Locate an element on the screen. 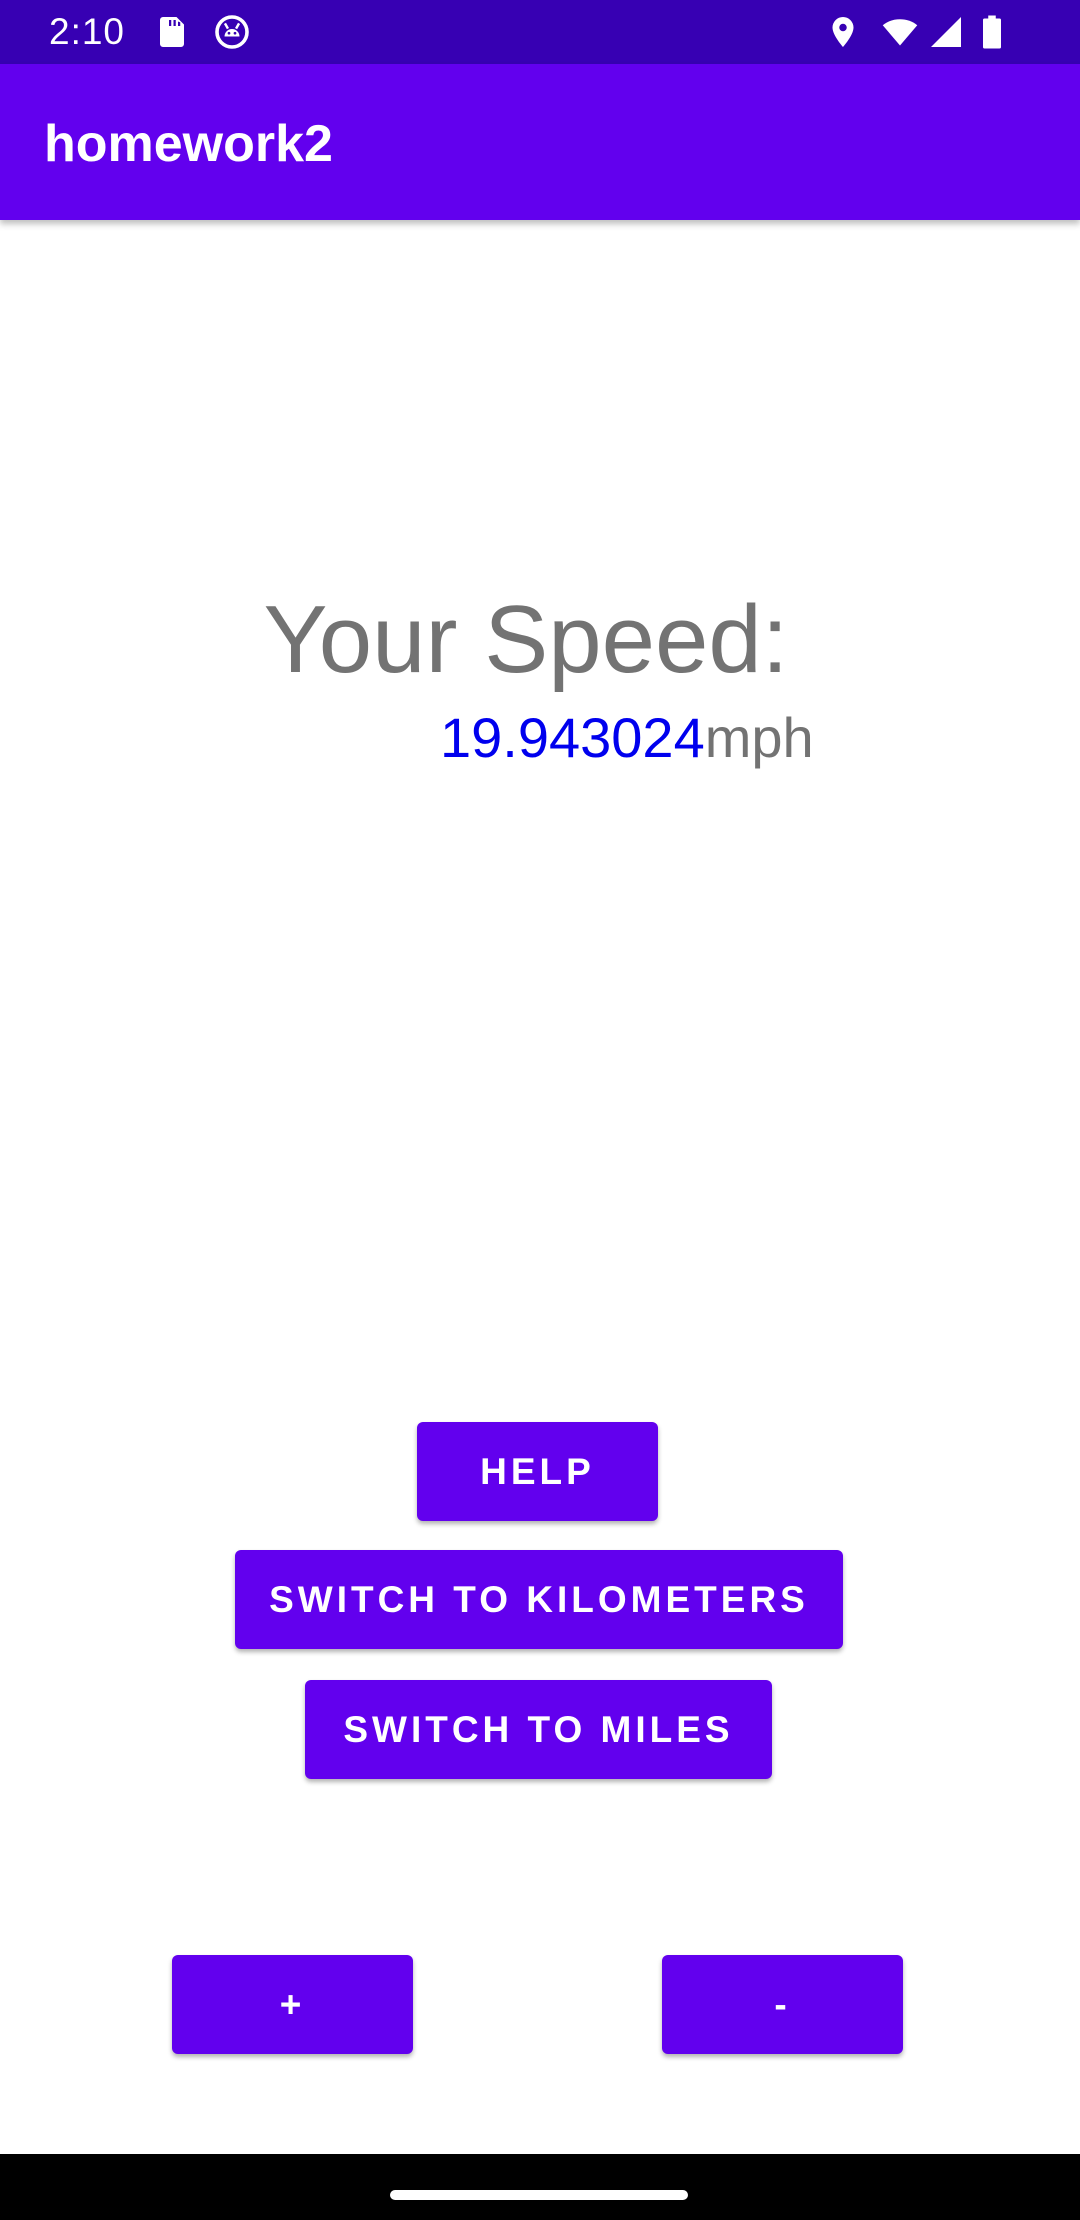 This screenshot has height=2220, width=1080. speed-readout: 19.943024mph is located at coordinates (627, 738).